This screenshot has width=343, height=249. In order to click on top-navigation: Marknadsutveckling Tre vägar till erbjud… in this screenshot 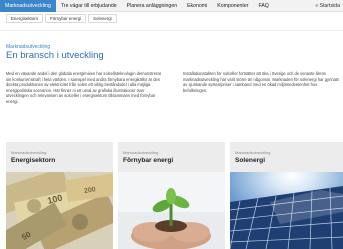, I will do `click(171, 6)`.